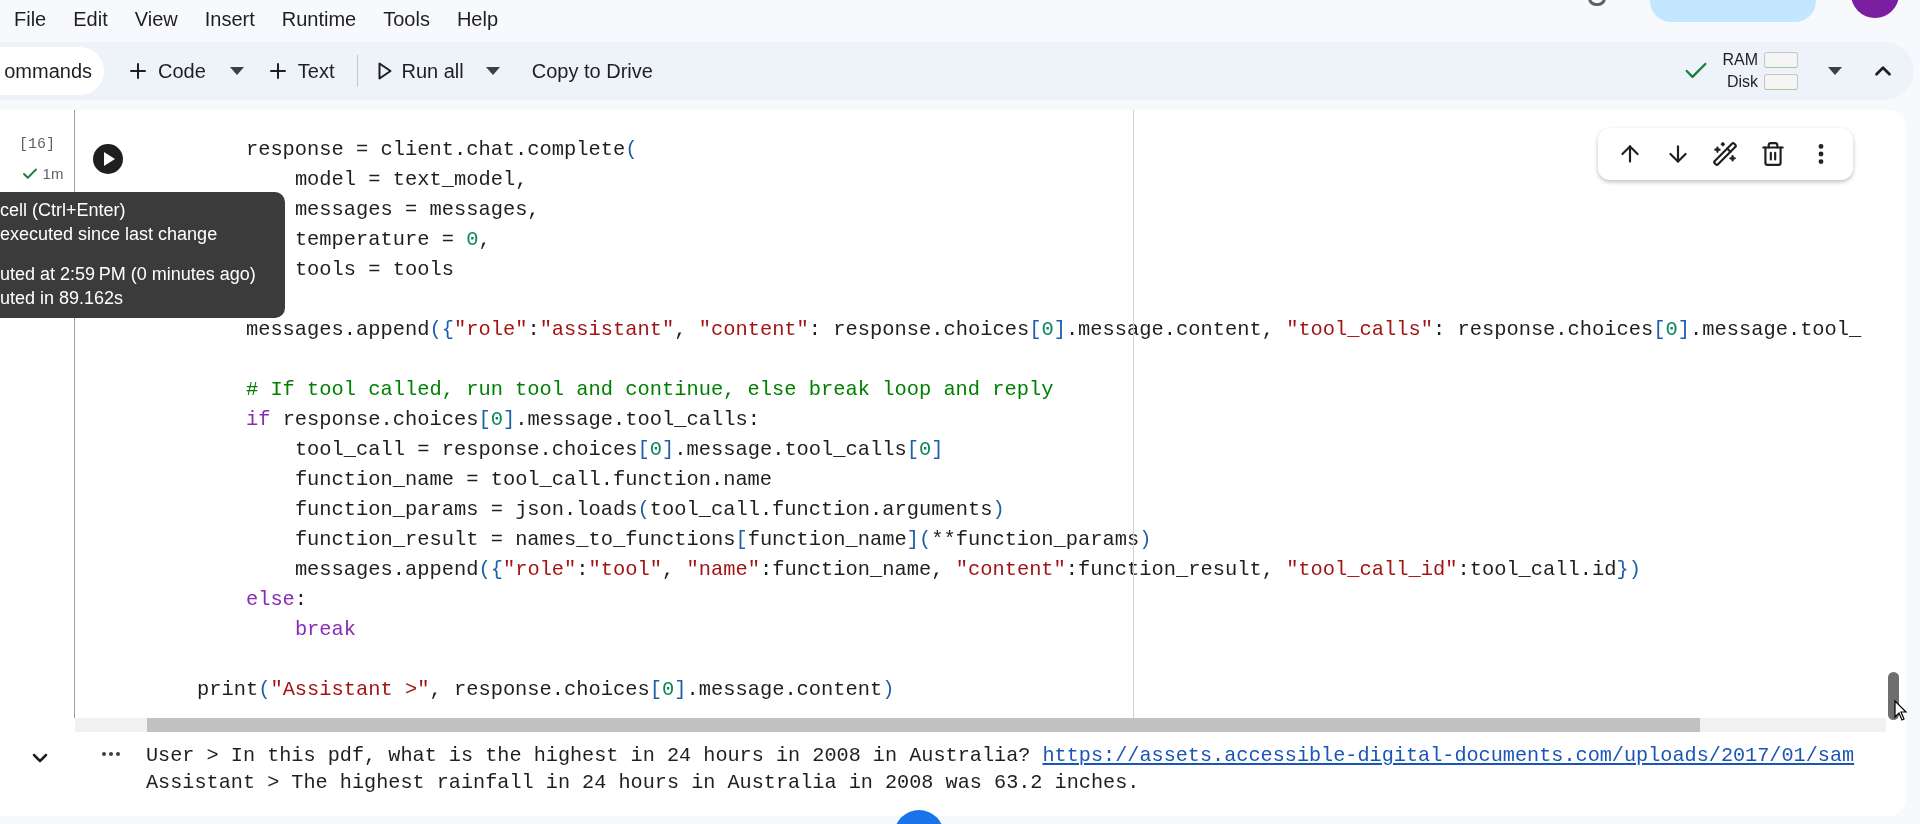  I want to click on tooltip-text: uted at 2:59 PM (0 minutes ago), so click(128, 274).